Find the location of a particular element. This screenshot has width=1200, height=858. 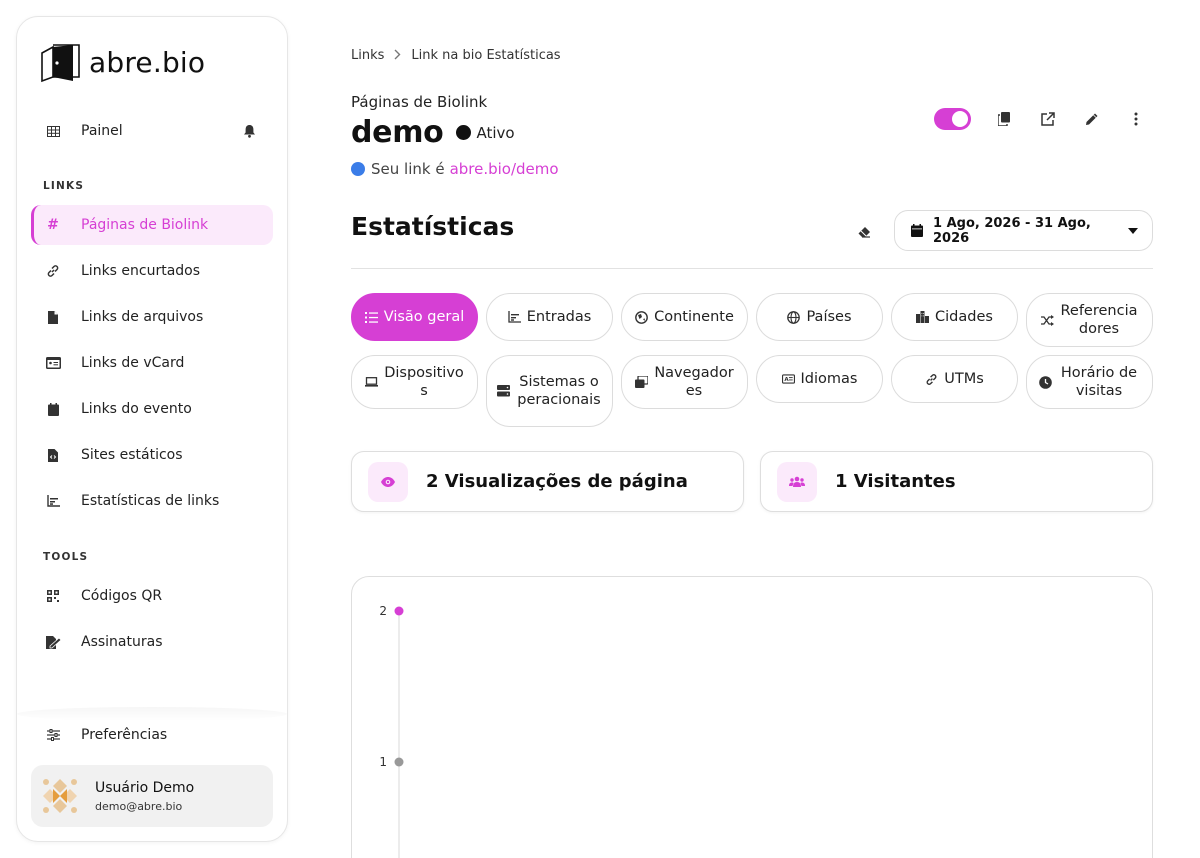

sidebar-item-painel: Painel is located at coordinates (152, 131).